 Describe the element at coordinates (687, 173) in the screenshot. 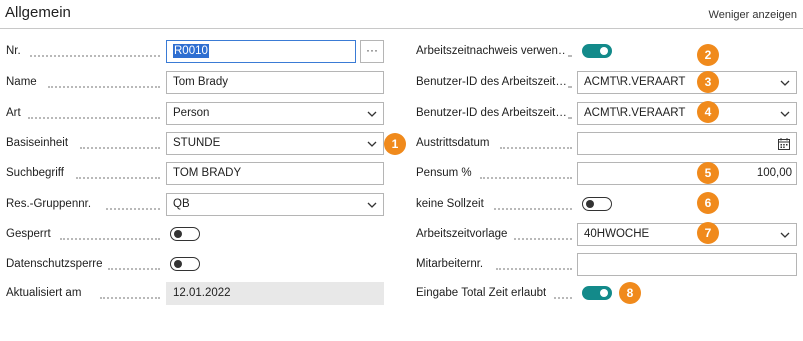

I see `pensum-input: 100,00` at that location.